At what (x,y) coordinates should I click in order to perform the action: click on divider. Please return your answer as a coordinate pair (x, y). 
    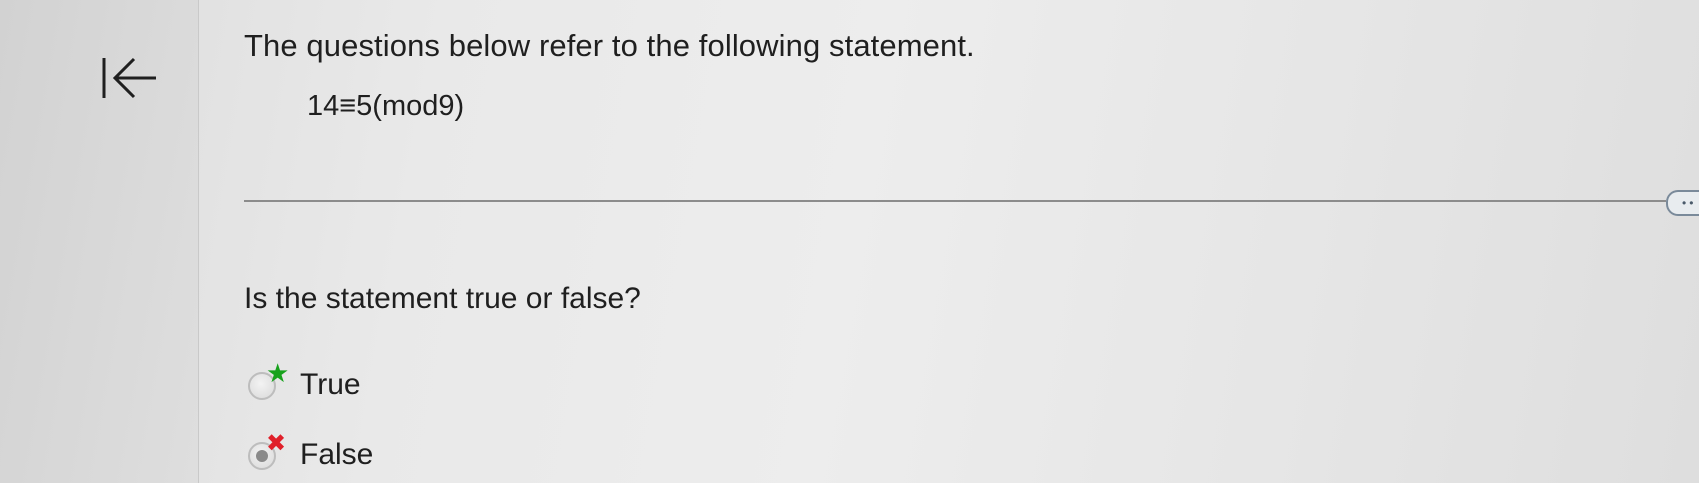
    Looking at the image, I should click on (955, 201).